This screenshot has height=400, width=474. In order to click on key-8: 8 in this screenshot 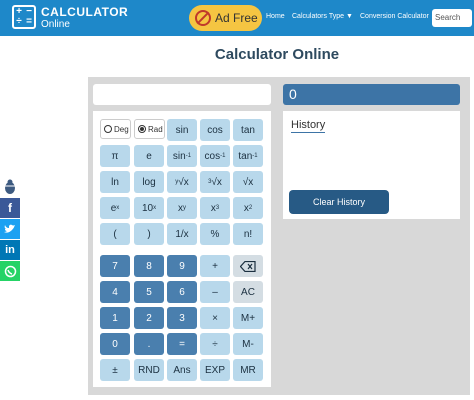, I will do `click(149, 266)`.